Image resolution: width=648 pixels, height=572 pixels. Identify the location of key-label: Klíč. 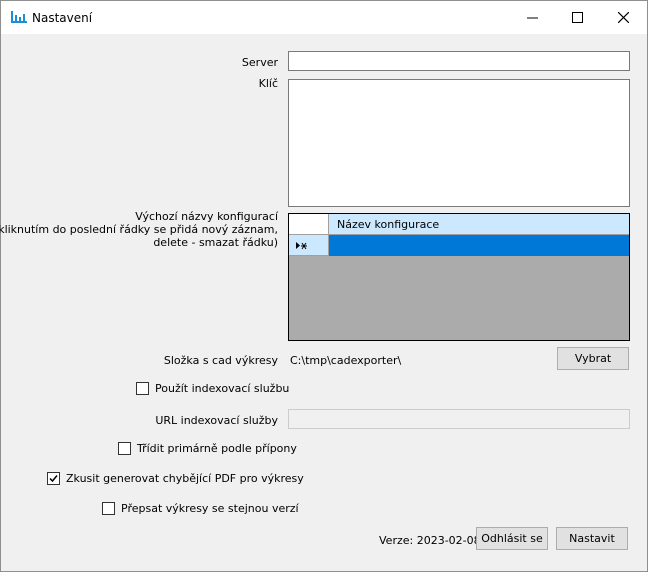
(268, 83).